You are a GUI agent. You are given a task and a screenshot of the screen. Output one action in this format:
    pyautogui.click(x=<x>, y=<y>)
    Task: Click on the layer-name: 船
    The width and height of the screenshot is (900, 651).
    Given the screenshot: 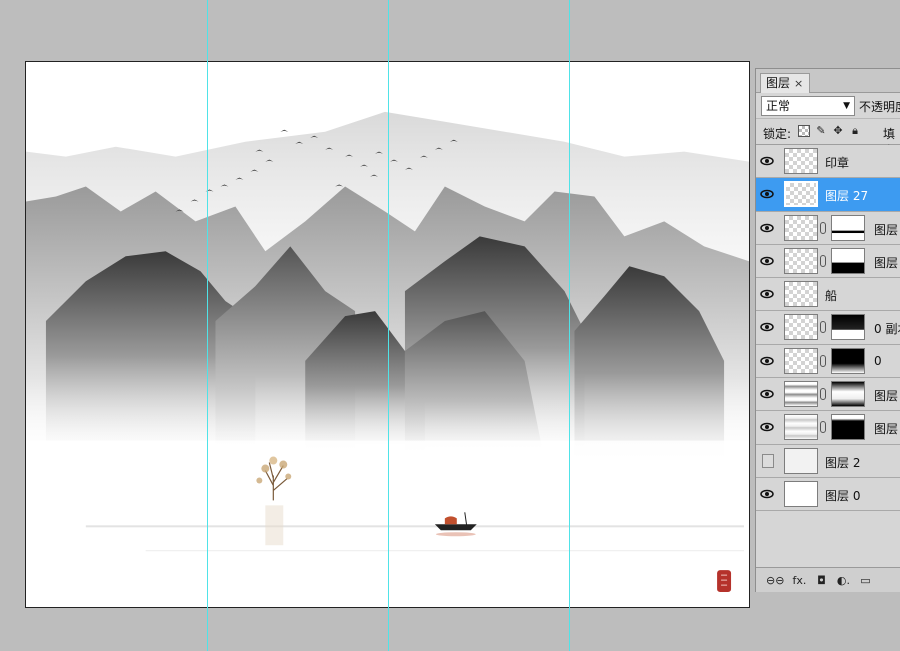 What is the action you would take?
    pyautogui.click(x=831, y=296)
    